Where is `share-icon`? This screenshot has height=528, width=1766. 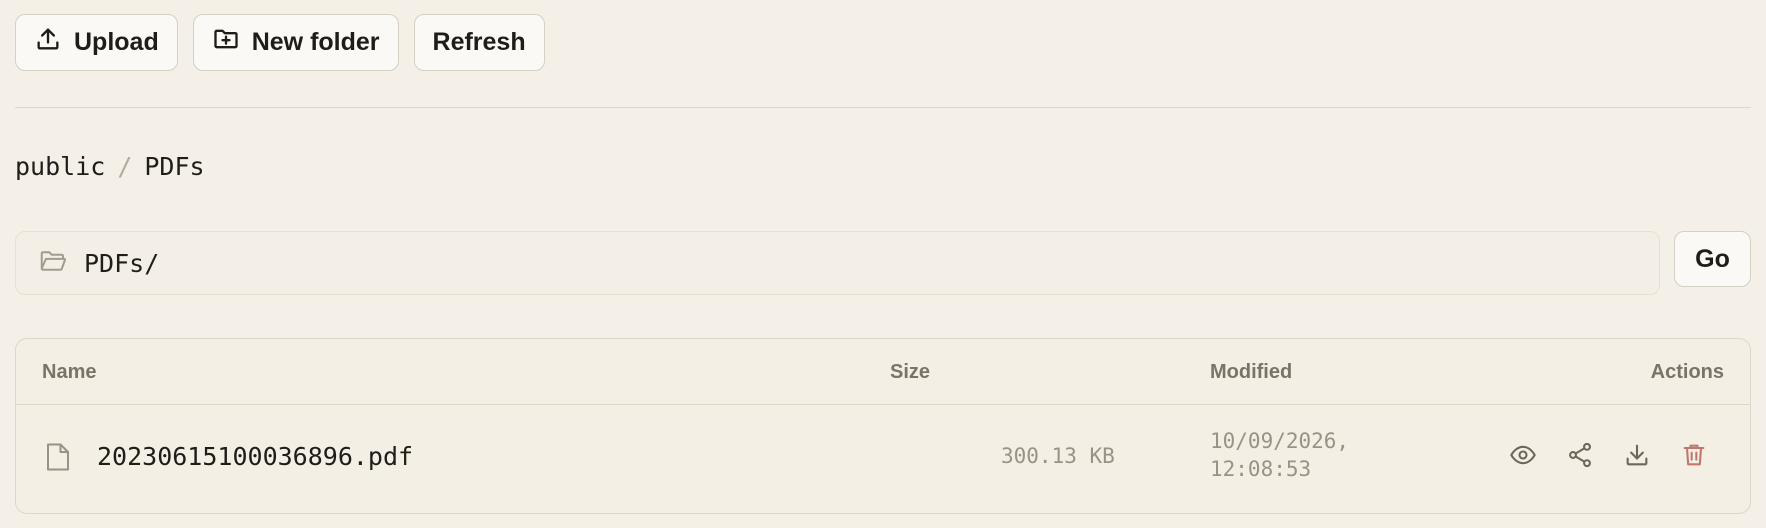
share-icon is located at coordinates (1580, 455).